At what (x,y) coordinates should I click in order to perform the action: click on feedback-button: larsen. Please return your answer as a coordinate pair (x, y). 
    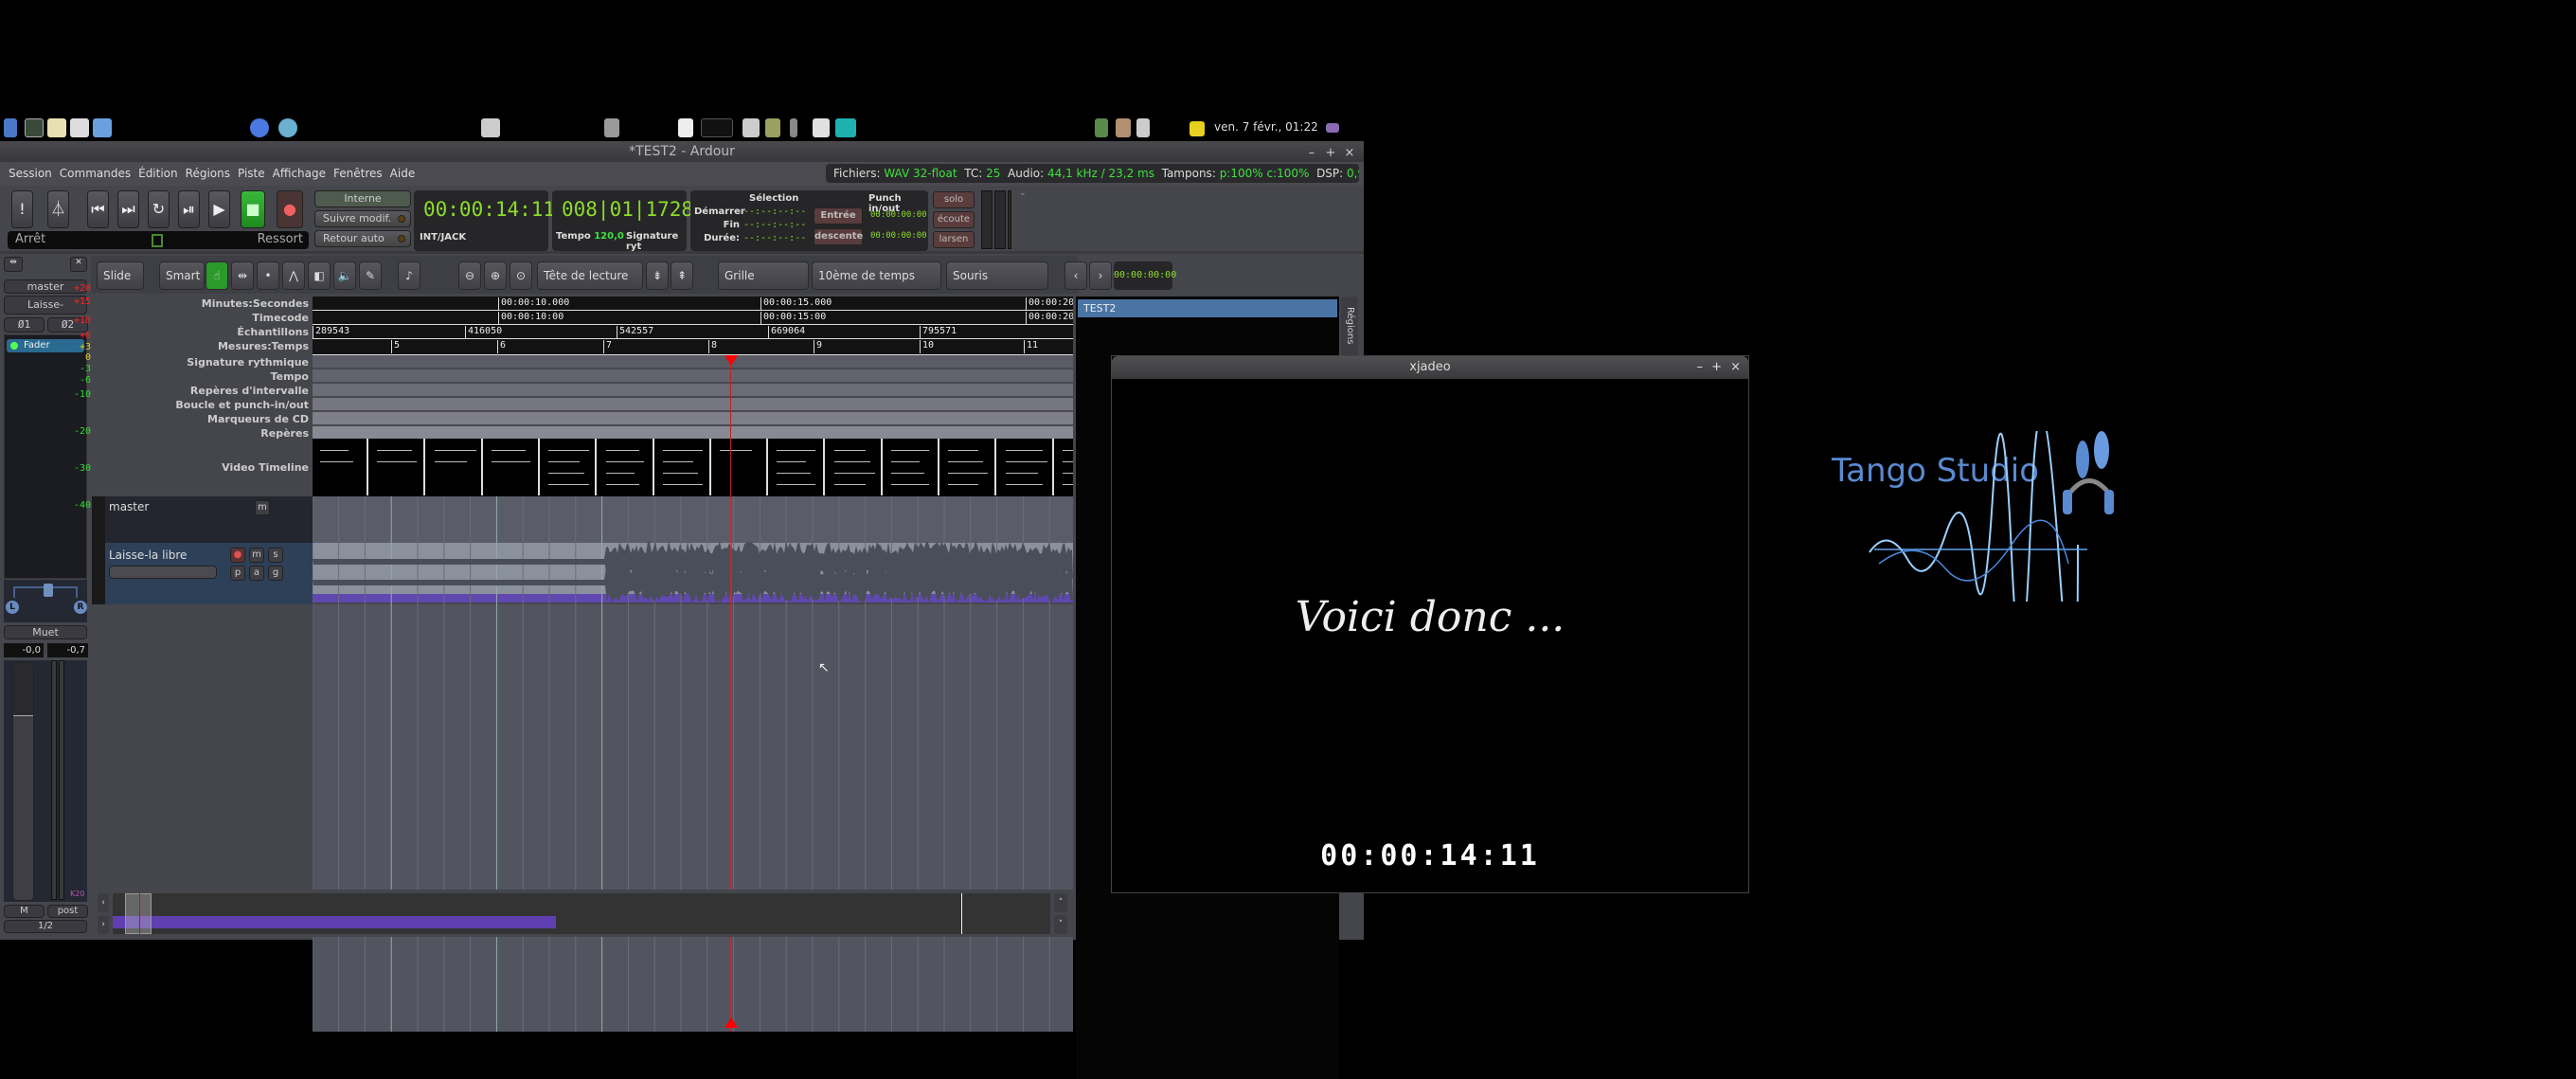
    Looking at the image, I should click on (954, 239).